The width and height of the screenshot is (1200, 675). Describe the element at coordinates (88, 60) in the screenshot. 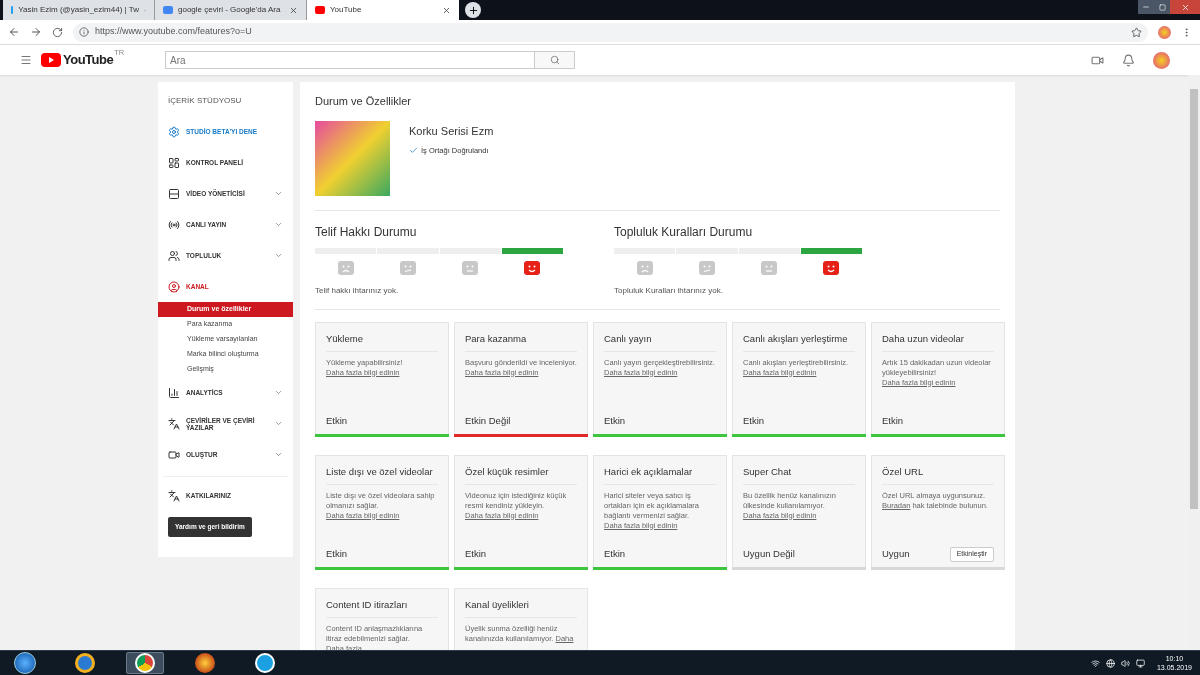

I see `logo-text: YouTube` at that location.